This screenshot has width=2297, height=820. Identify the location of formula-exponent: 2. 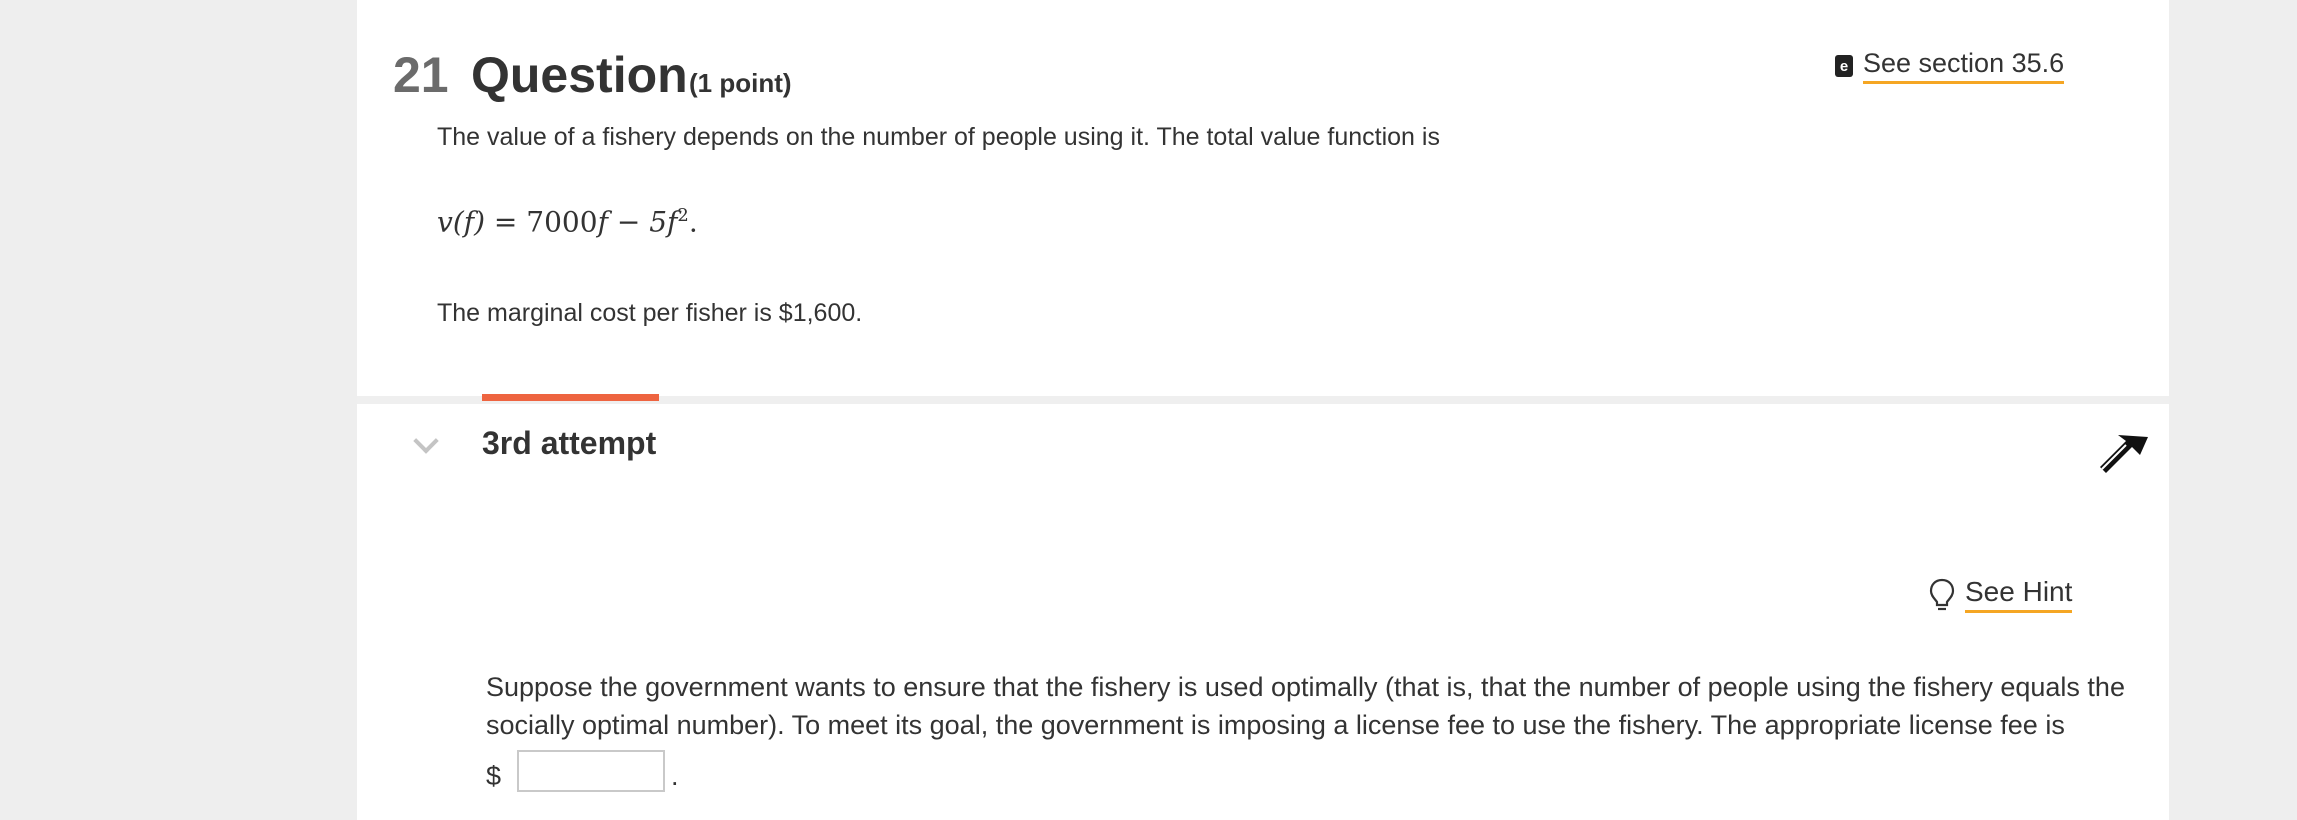
(683, 215).